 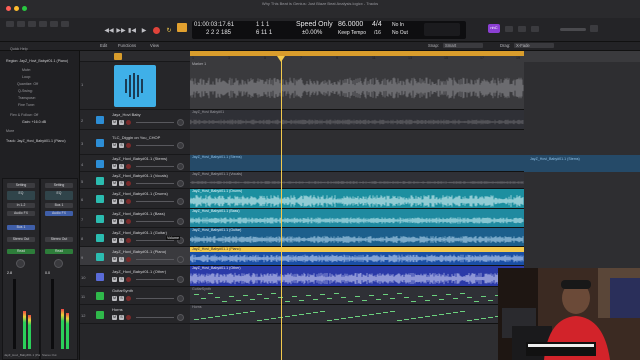 I want to click on track-name: JayZ_Hovi_Baby#01.1 (Guitar), so click(x=139, y=232).